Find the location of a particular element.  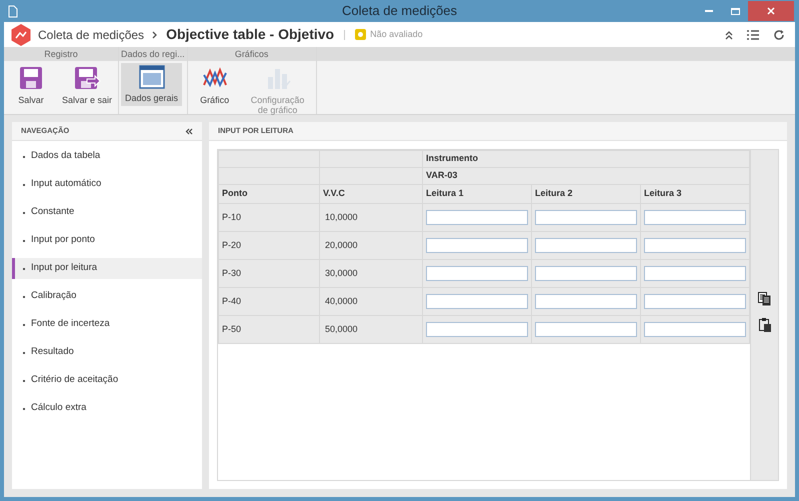

table-cell: 40,0000 is located at coordinates (371, 302).